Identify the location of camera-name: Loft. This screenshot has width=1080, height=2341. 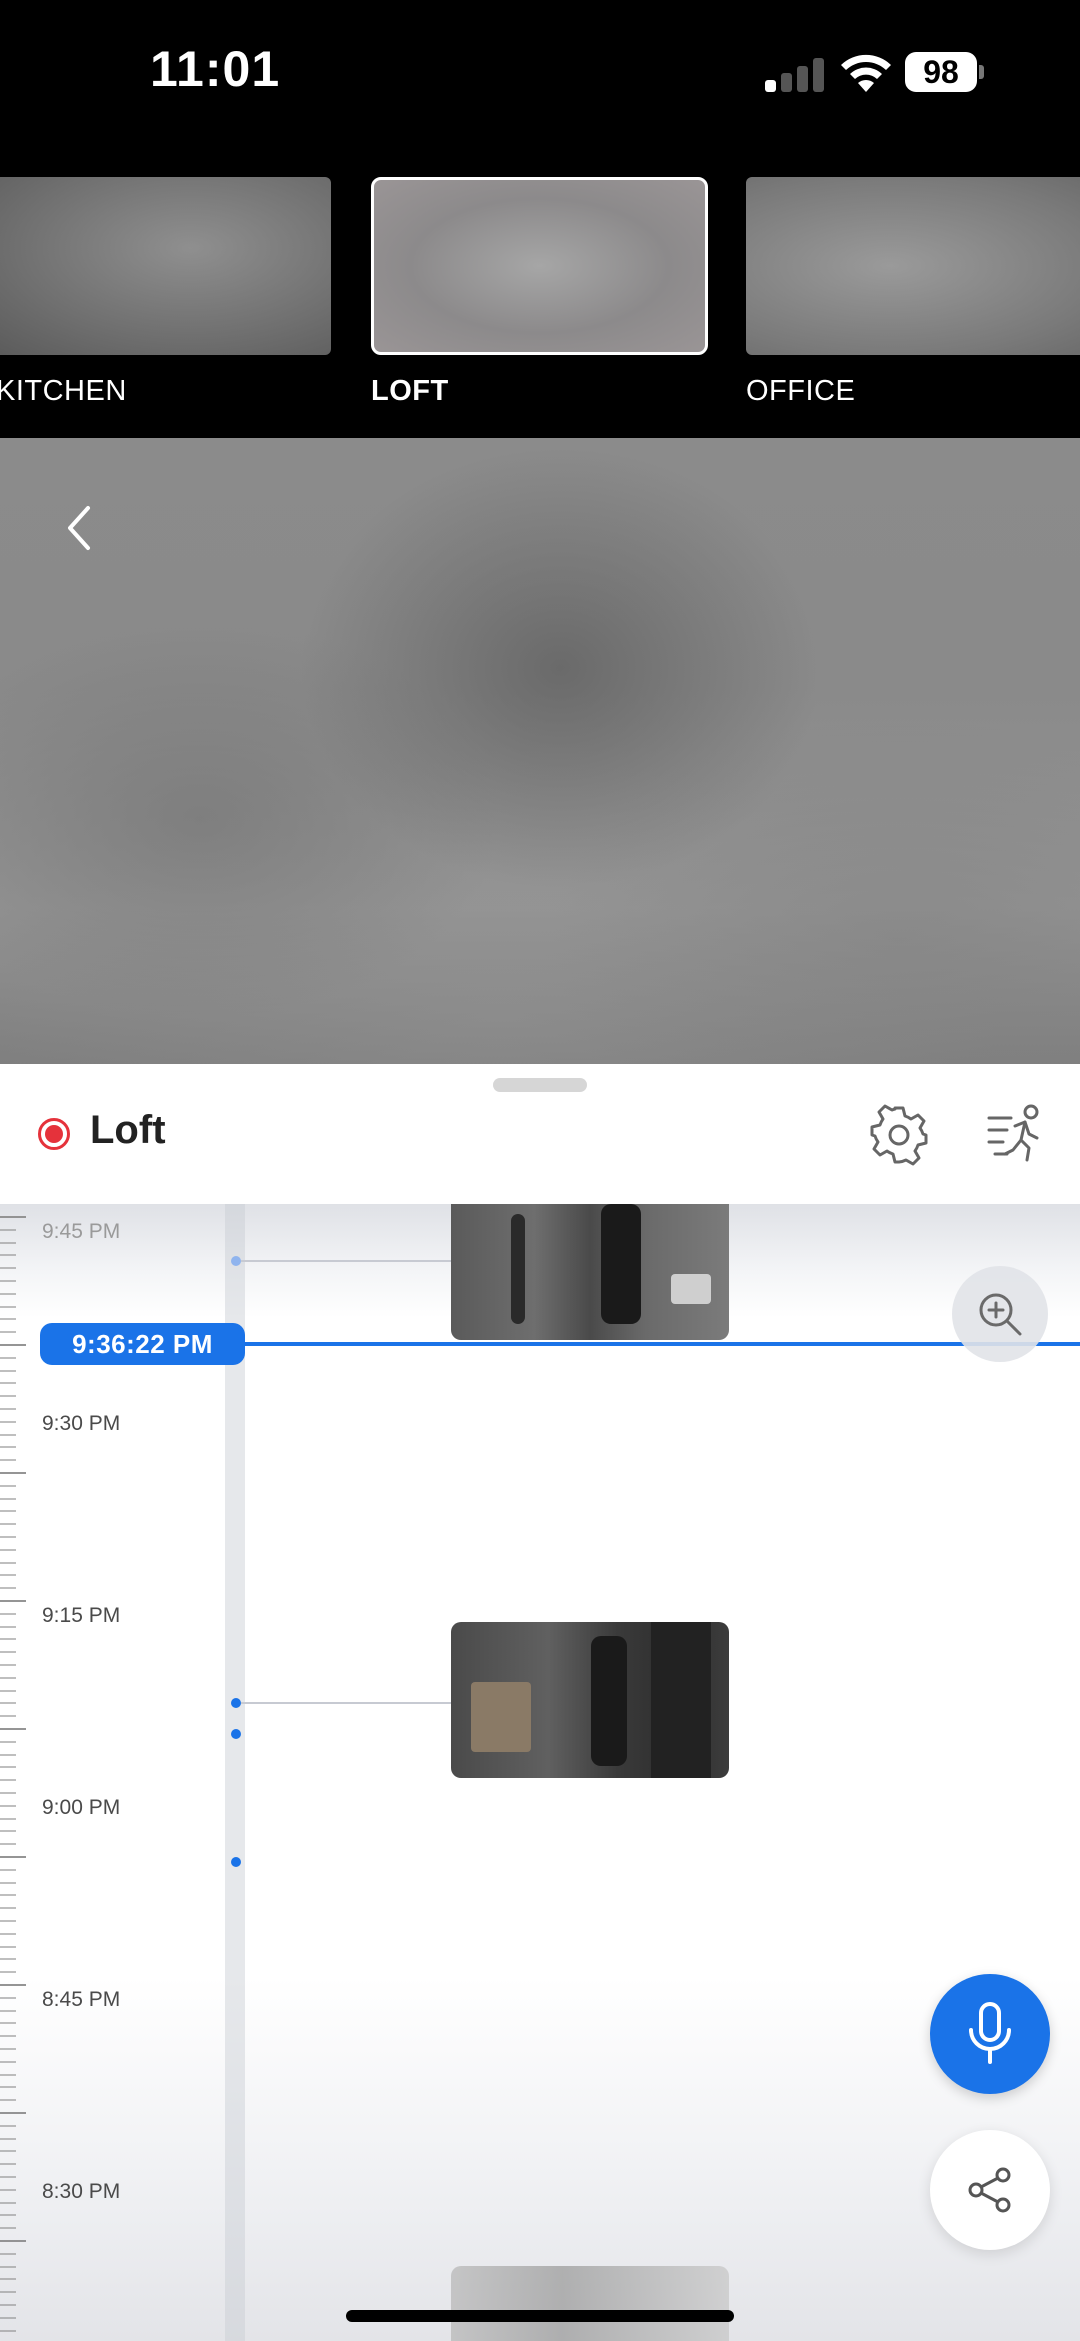
(128, 1130).